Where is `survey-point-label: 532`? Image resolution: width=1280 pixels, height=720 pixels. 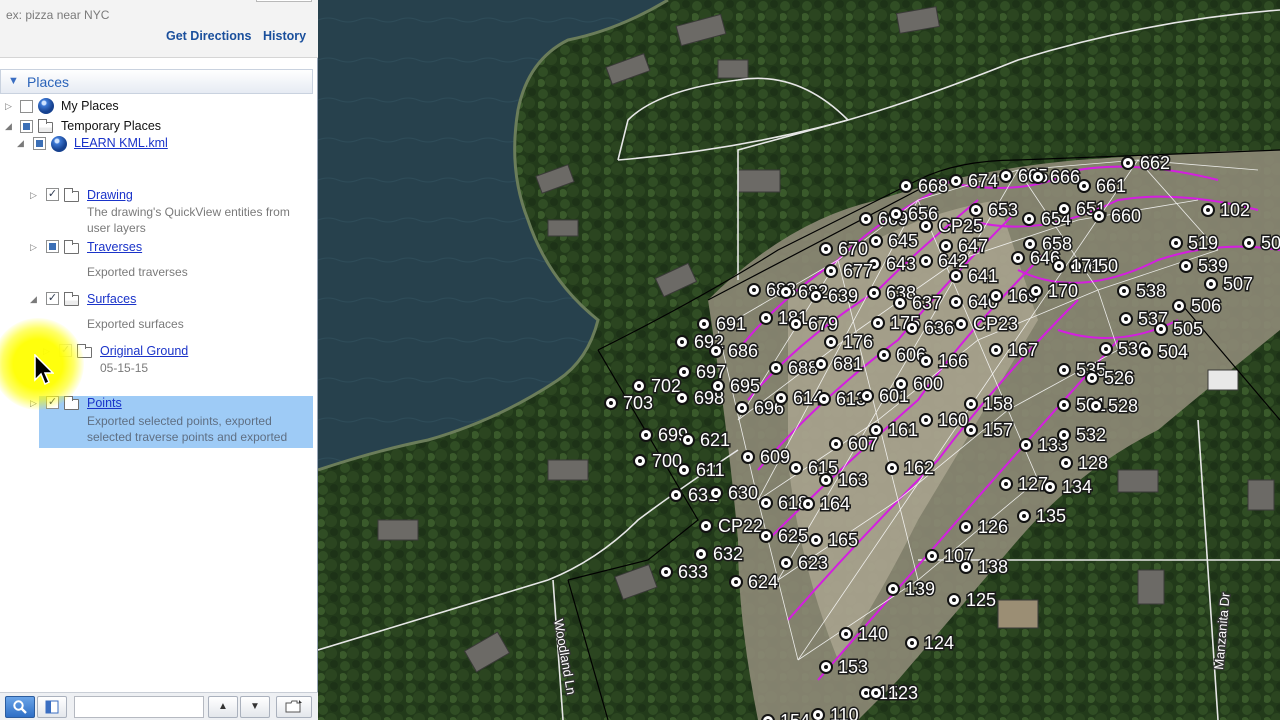
survey-point-label: 532 is located at coordinates (1091, 435).